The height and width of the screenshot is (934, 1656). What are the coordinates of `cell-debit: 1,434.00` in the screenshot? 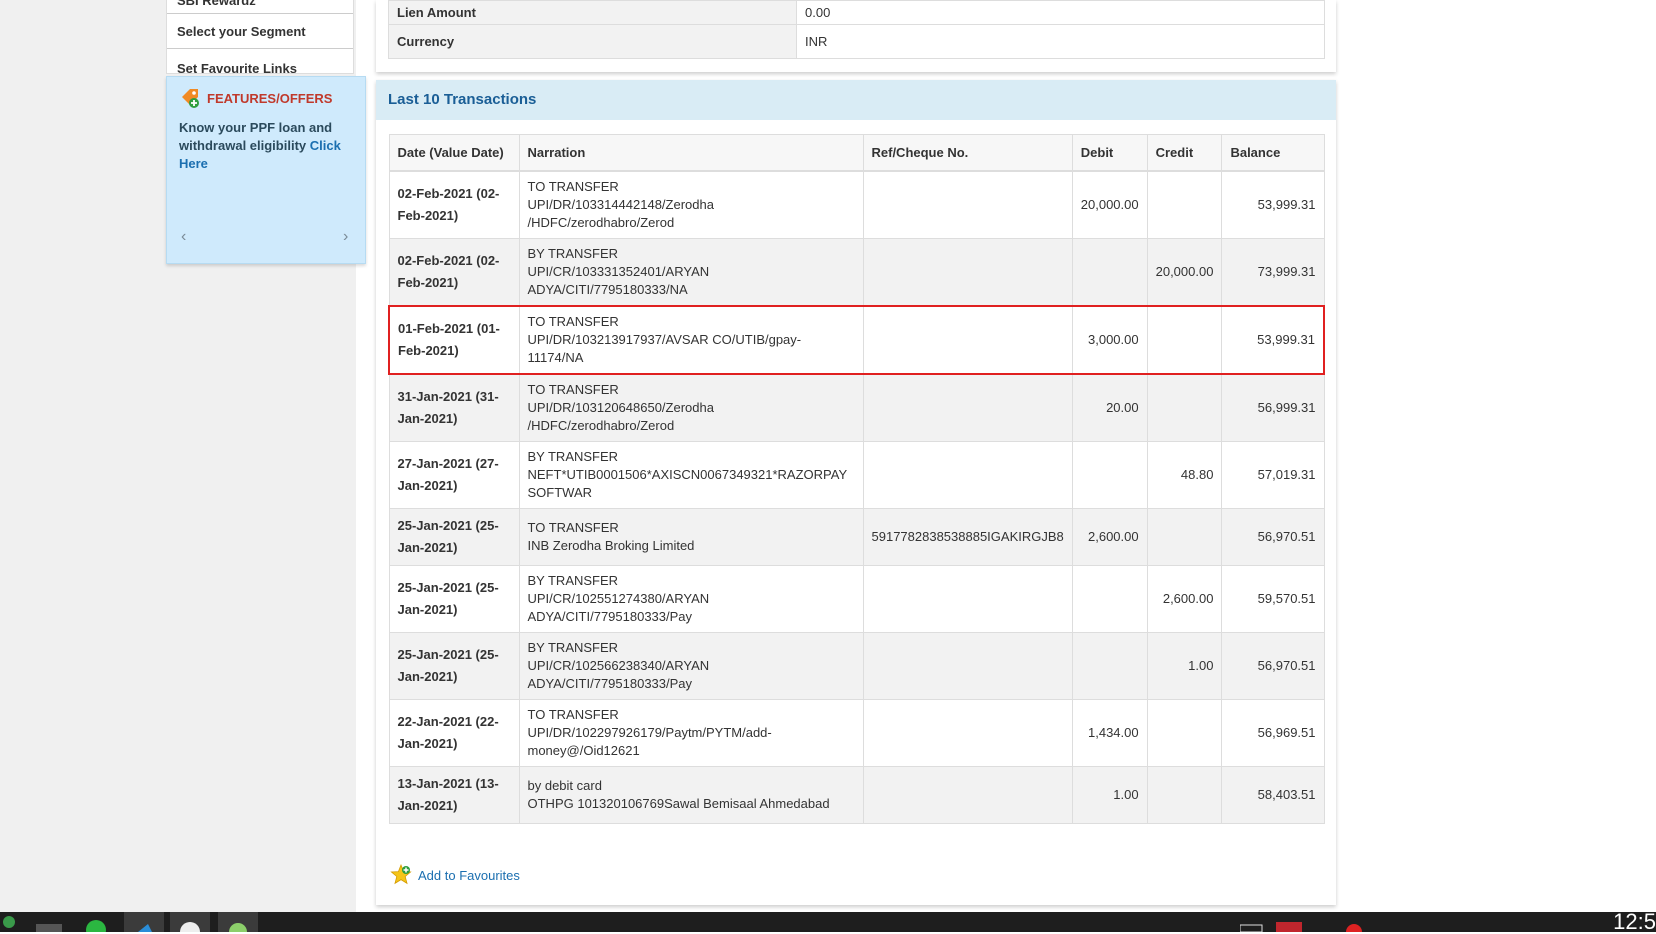 It's located at (1109, 732).